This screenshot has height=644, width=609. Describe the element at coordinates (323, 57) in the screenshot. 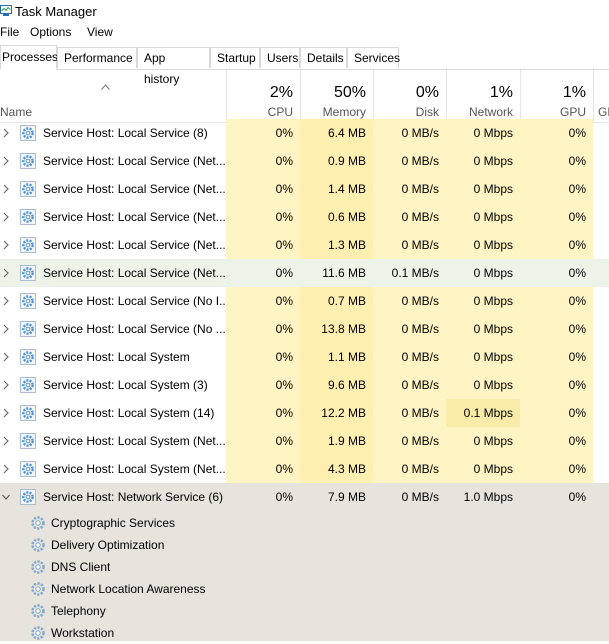

I see `tab-details: Details` at that location.